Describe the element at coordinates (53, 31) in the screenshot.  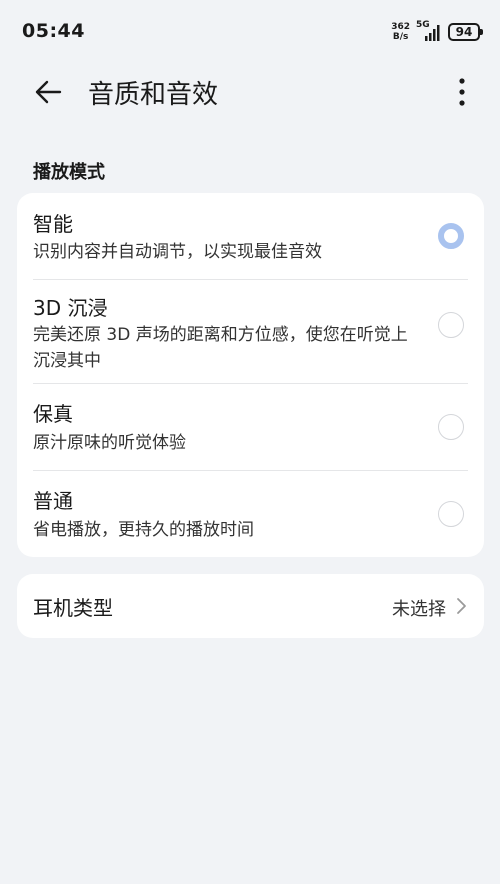
I see `status-time: 05:44` at that location.